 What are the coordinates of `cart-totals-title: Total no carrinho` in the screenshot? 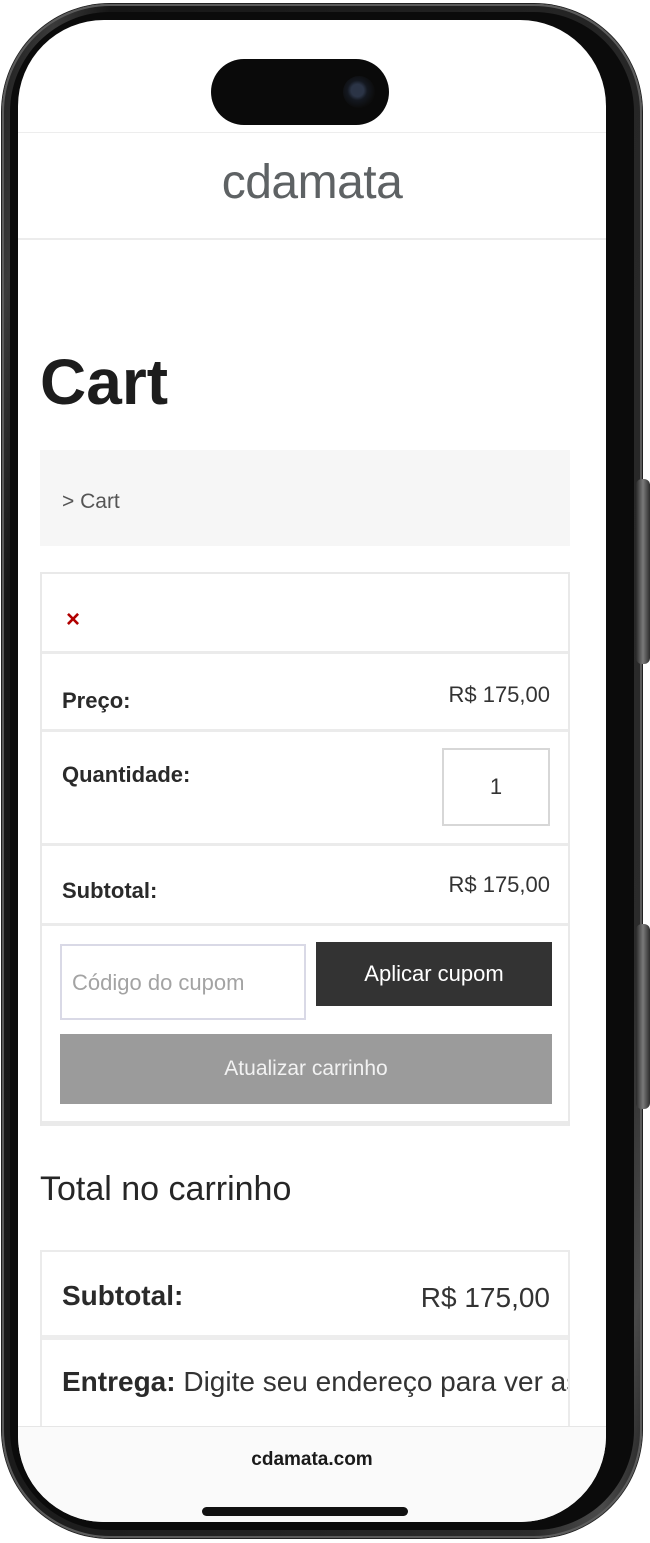 It's located at (166, 1189).